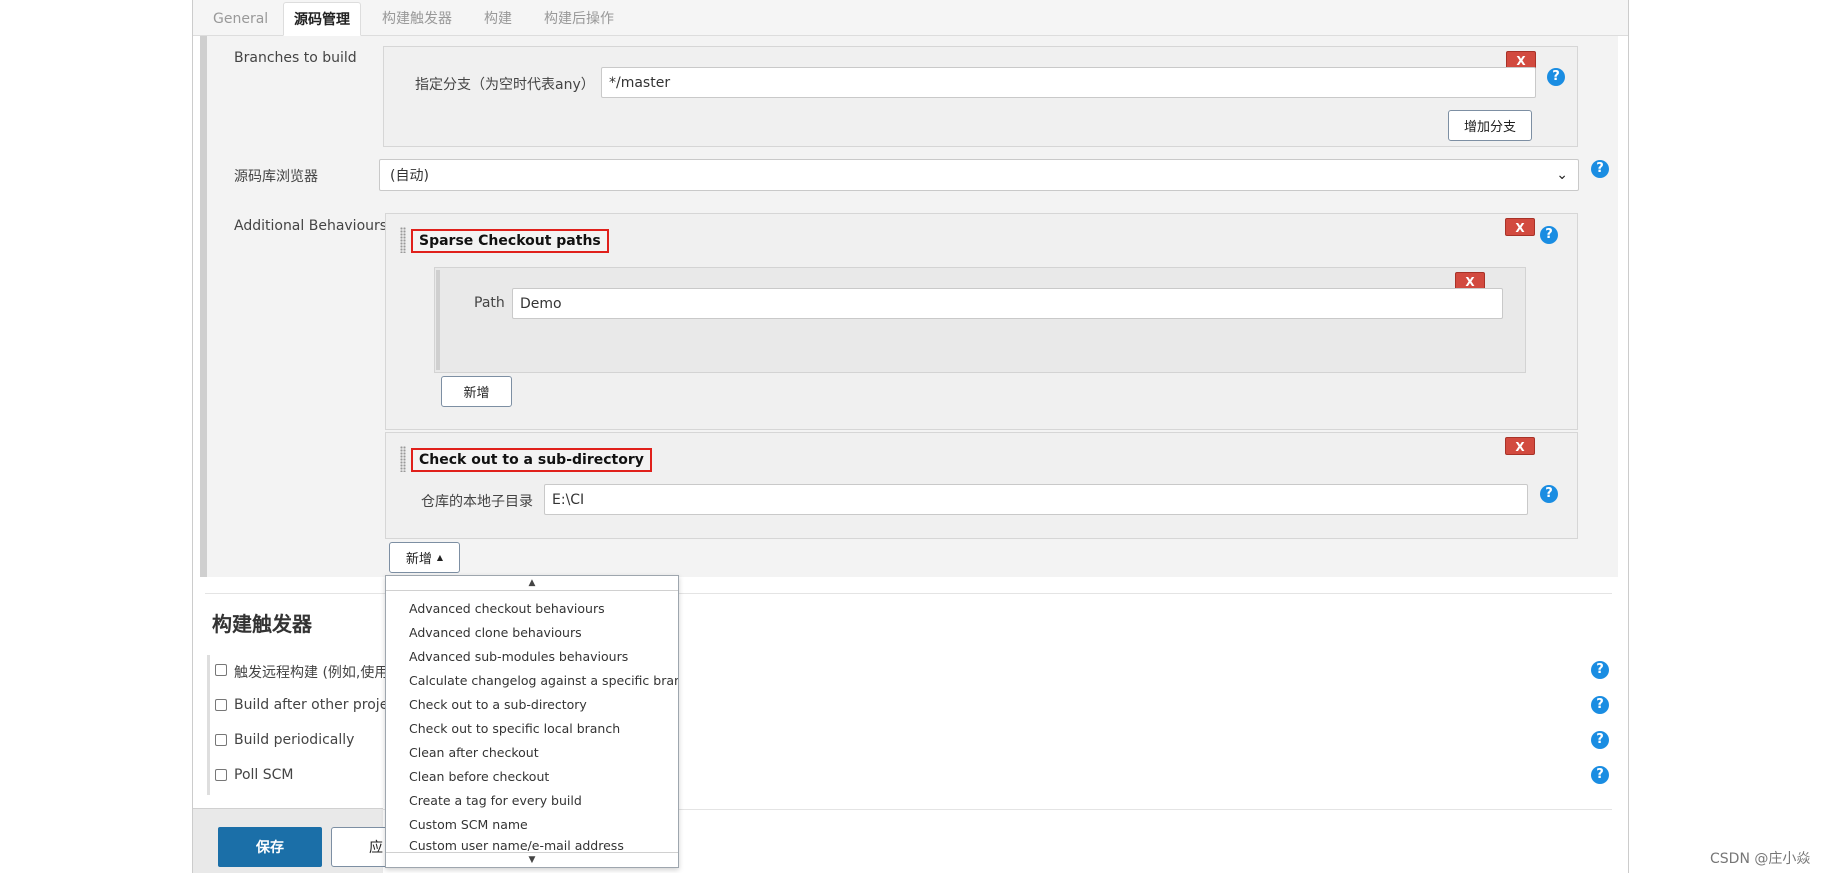 The image size is (1823, 873). Describe the element at coordinates (532, 729) in the screenshot. I see `dropdown-item: Check out to specific local branch` at that location.